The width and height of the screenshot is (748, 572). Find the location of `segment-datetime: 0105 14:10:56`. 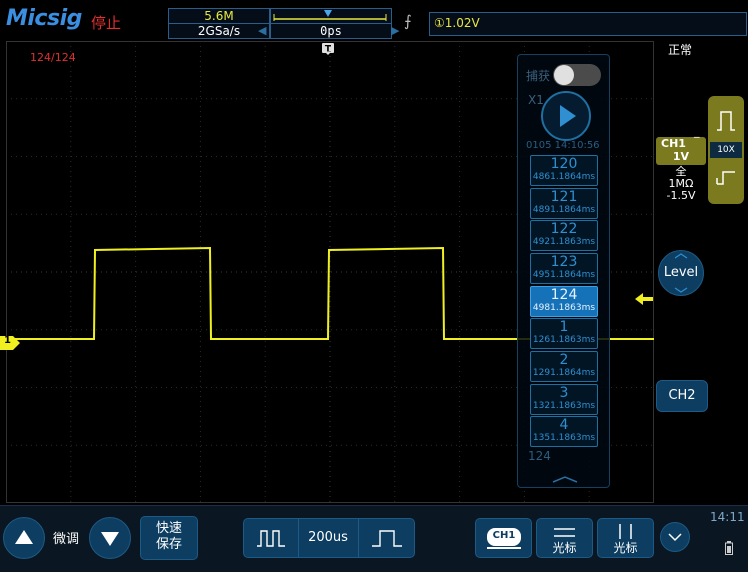

segment-datetime: 0105 14:10:56 is located at coordinates (563, 145).